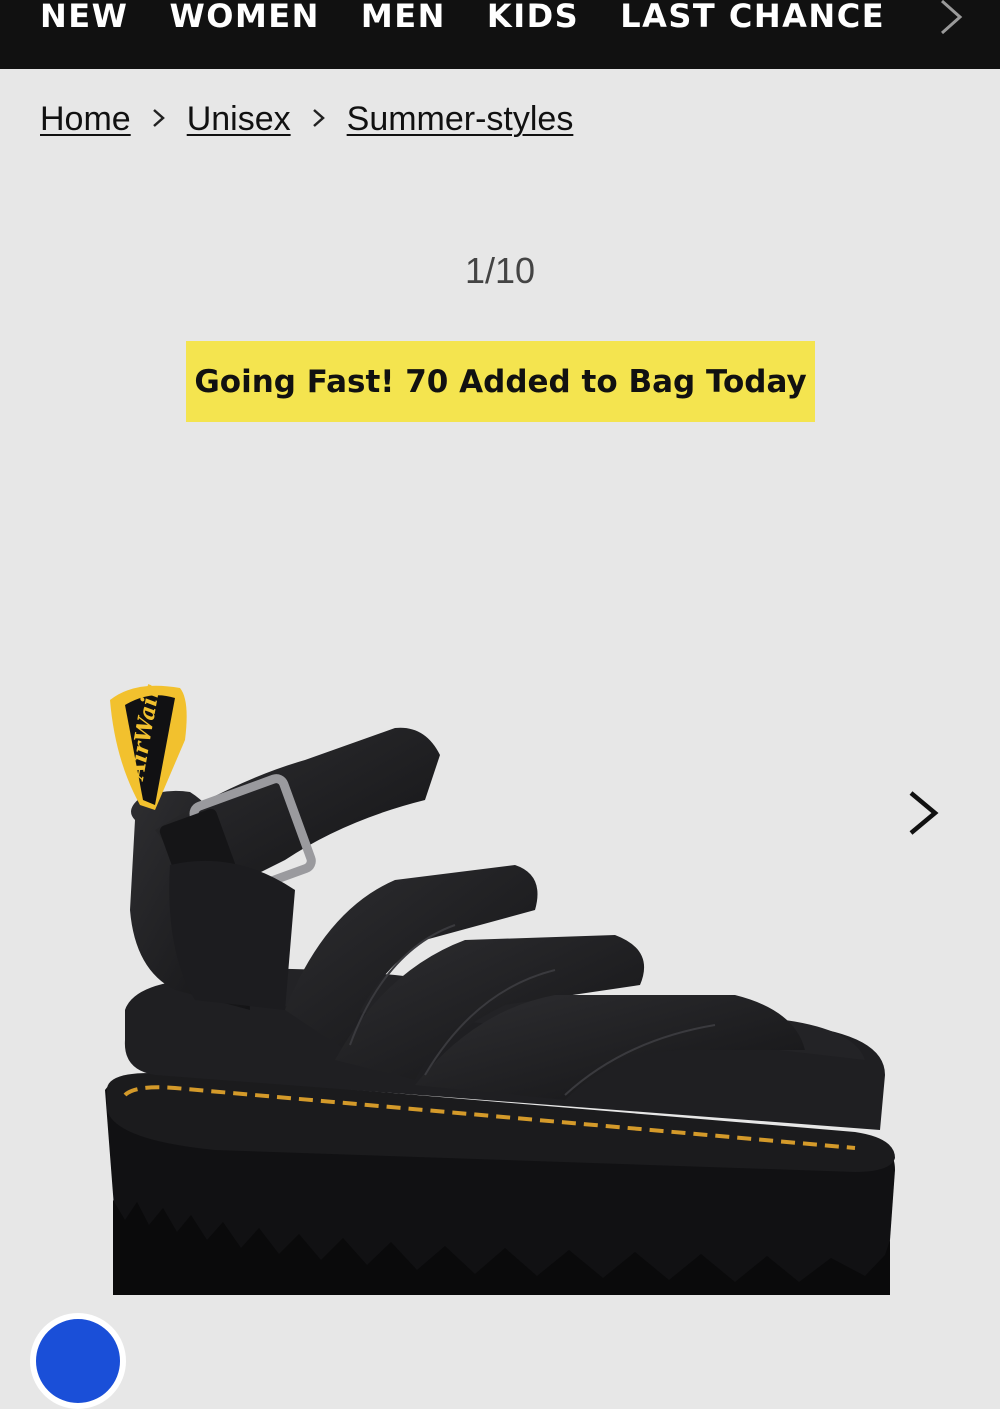 The height and width of the screenshot is (1409, 1000). What do you see at coordinates (403, 18) in the screenshot?
I see `nav-item-men: MEN` at bounding box center [403, 18].